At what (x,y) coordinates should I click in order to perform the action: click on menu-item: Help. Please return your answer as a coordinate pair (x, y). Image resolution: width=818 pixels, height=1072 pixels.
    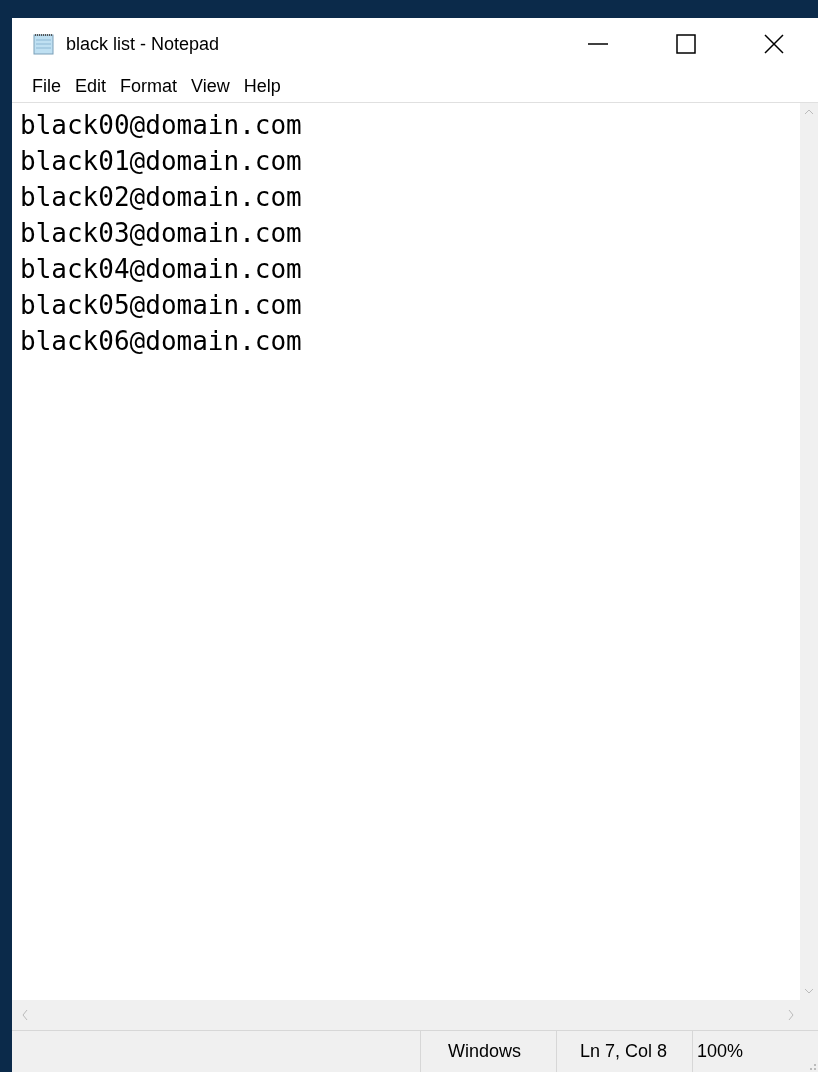
    Looking at the image, I should click on (262, 86).